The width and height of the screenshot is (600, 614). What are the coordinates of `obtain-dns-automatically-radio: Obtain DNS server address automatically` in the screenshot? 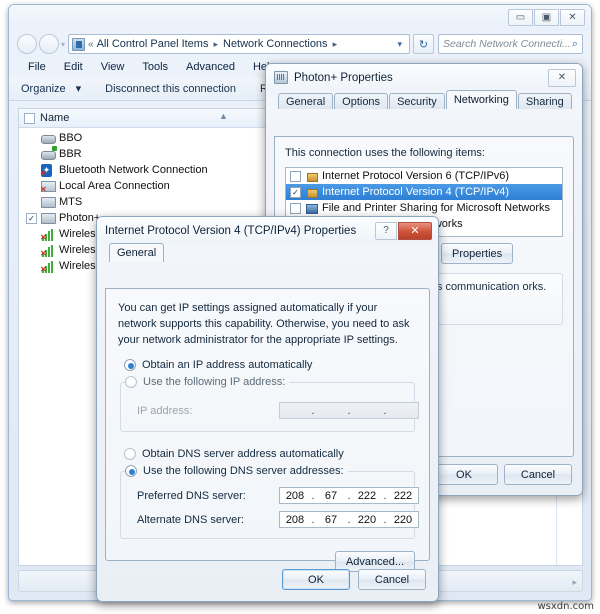 It's located at (234, 454).